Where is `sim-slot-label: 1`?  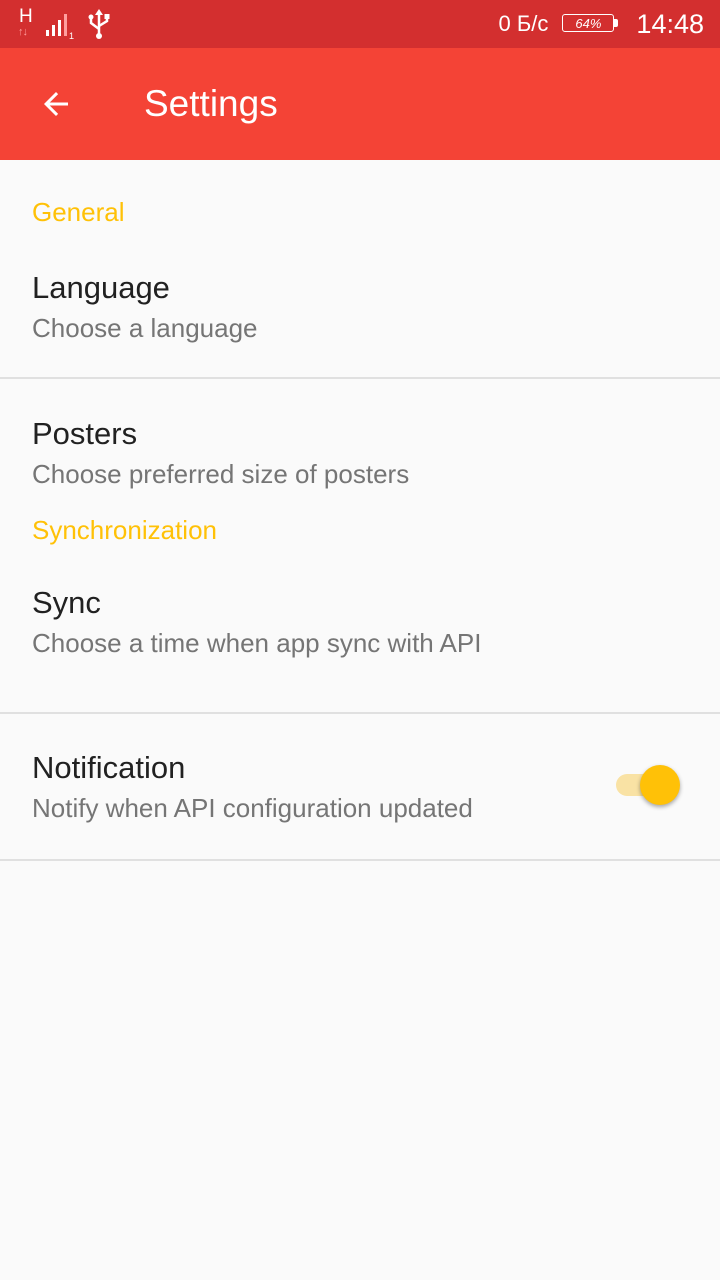 sim-slot-label: 1 is located at coordinates (71, 35).